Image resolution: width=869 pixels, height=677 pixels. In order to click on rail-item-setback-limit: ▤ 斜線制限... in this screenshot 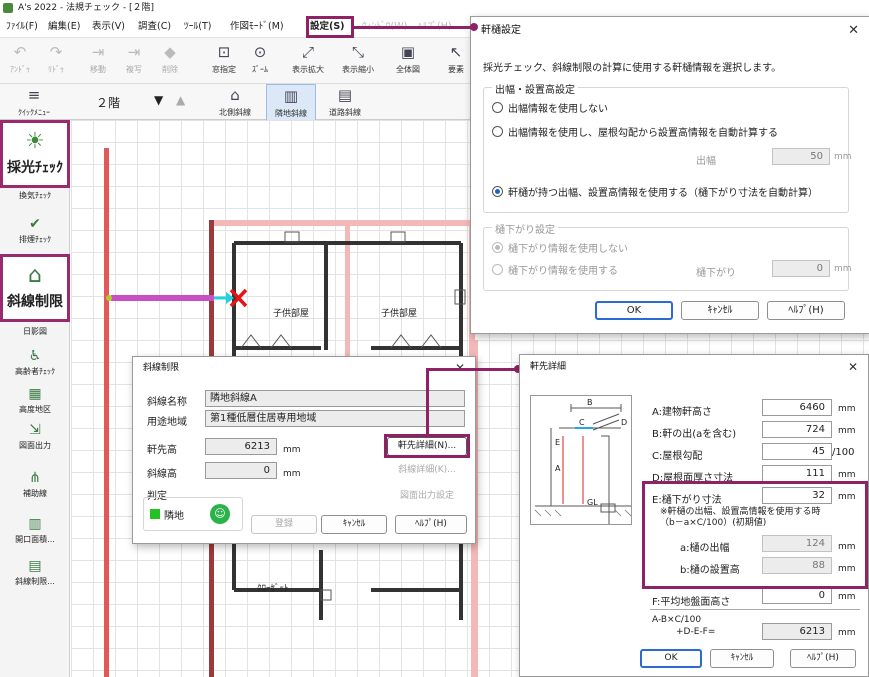, I will do `click(35, 572)`.